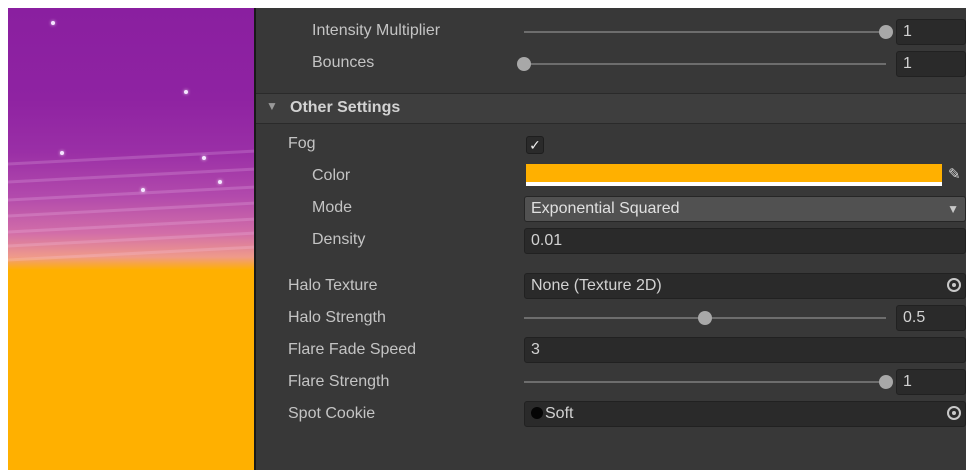  I want to click on flare-fade-speed-row: Flare Fade Speed 3, so click(611, 351).